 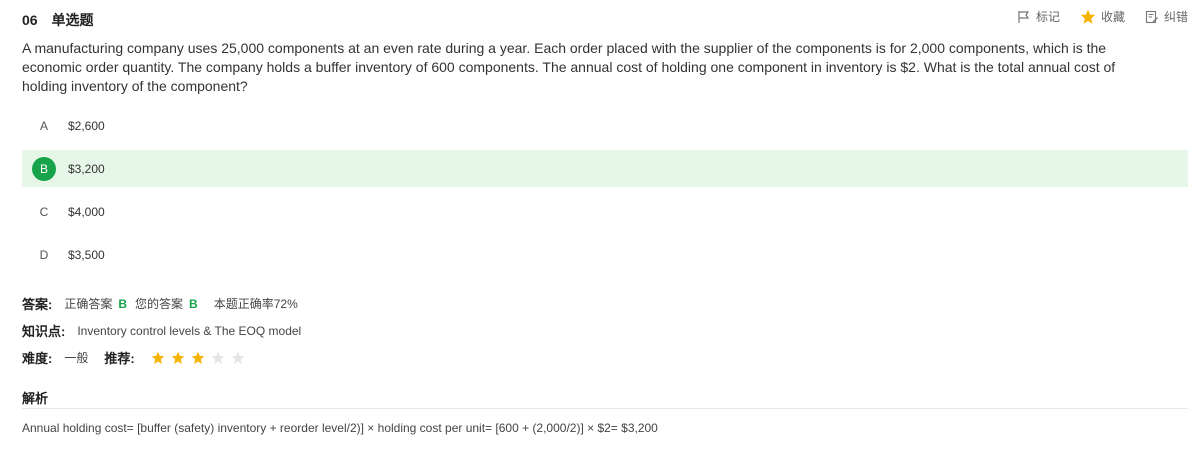 I want to click on question-number: 06, so click(x=30, y=20).